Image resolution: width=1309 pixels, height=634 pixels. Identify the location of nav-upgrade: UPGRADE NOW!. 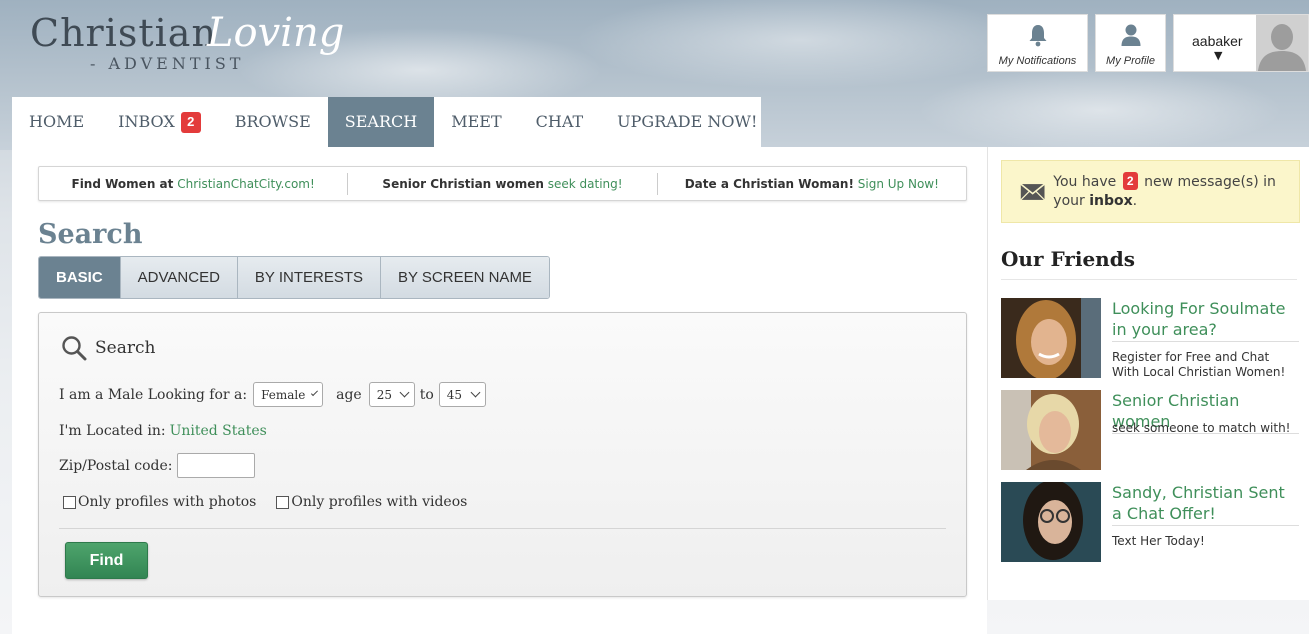
(687, 122).